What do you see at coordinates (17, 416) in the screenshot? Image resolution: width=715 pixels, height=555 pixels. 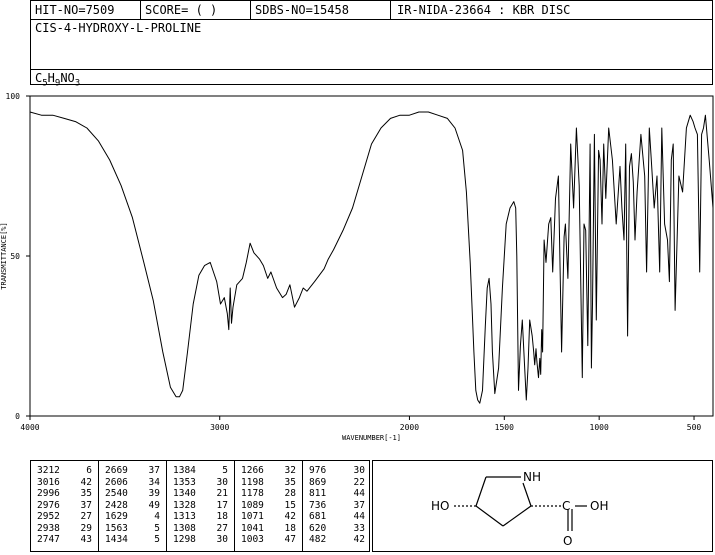 I see `y-tick-label: 0` at bounding box center [17, 416].